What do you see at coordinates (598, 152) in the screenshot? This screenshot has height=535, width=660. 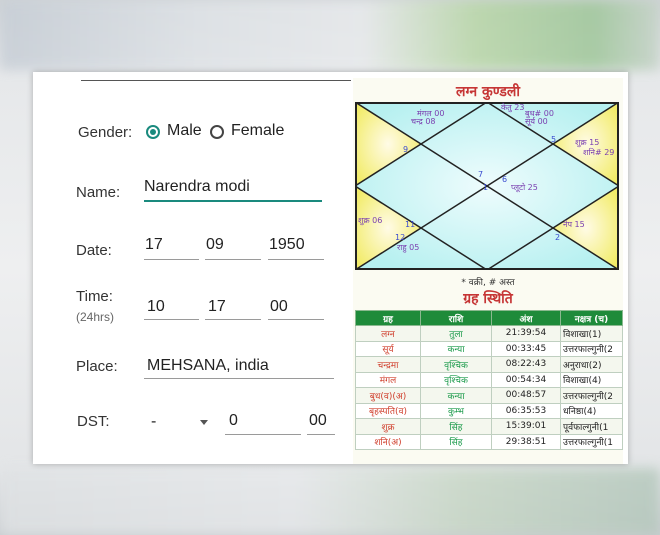 I see `planet-label: शनि# 29` at bounding box center [598, 152].